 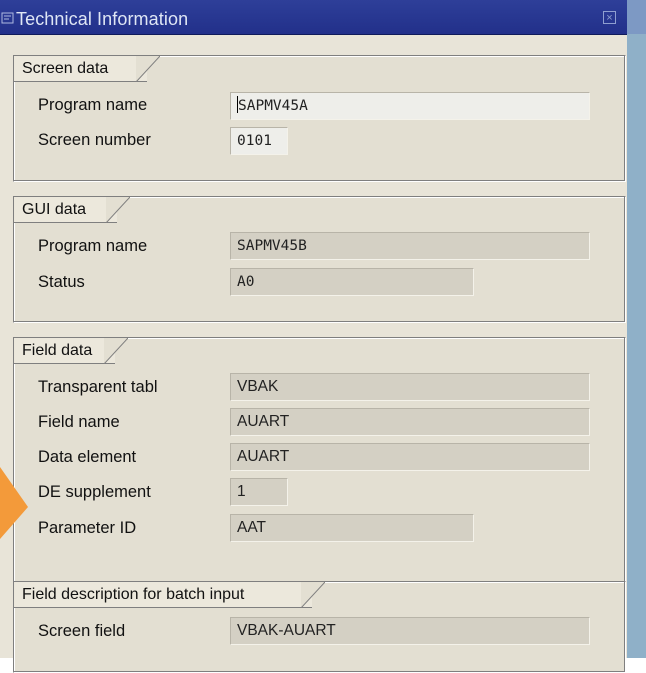 What do you see at coordinates (87, 528) in the screenshot?
I see `parameter-id-label: Parameter ID` at bounding box center [87, 528].